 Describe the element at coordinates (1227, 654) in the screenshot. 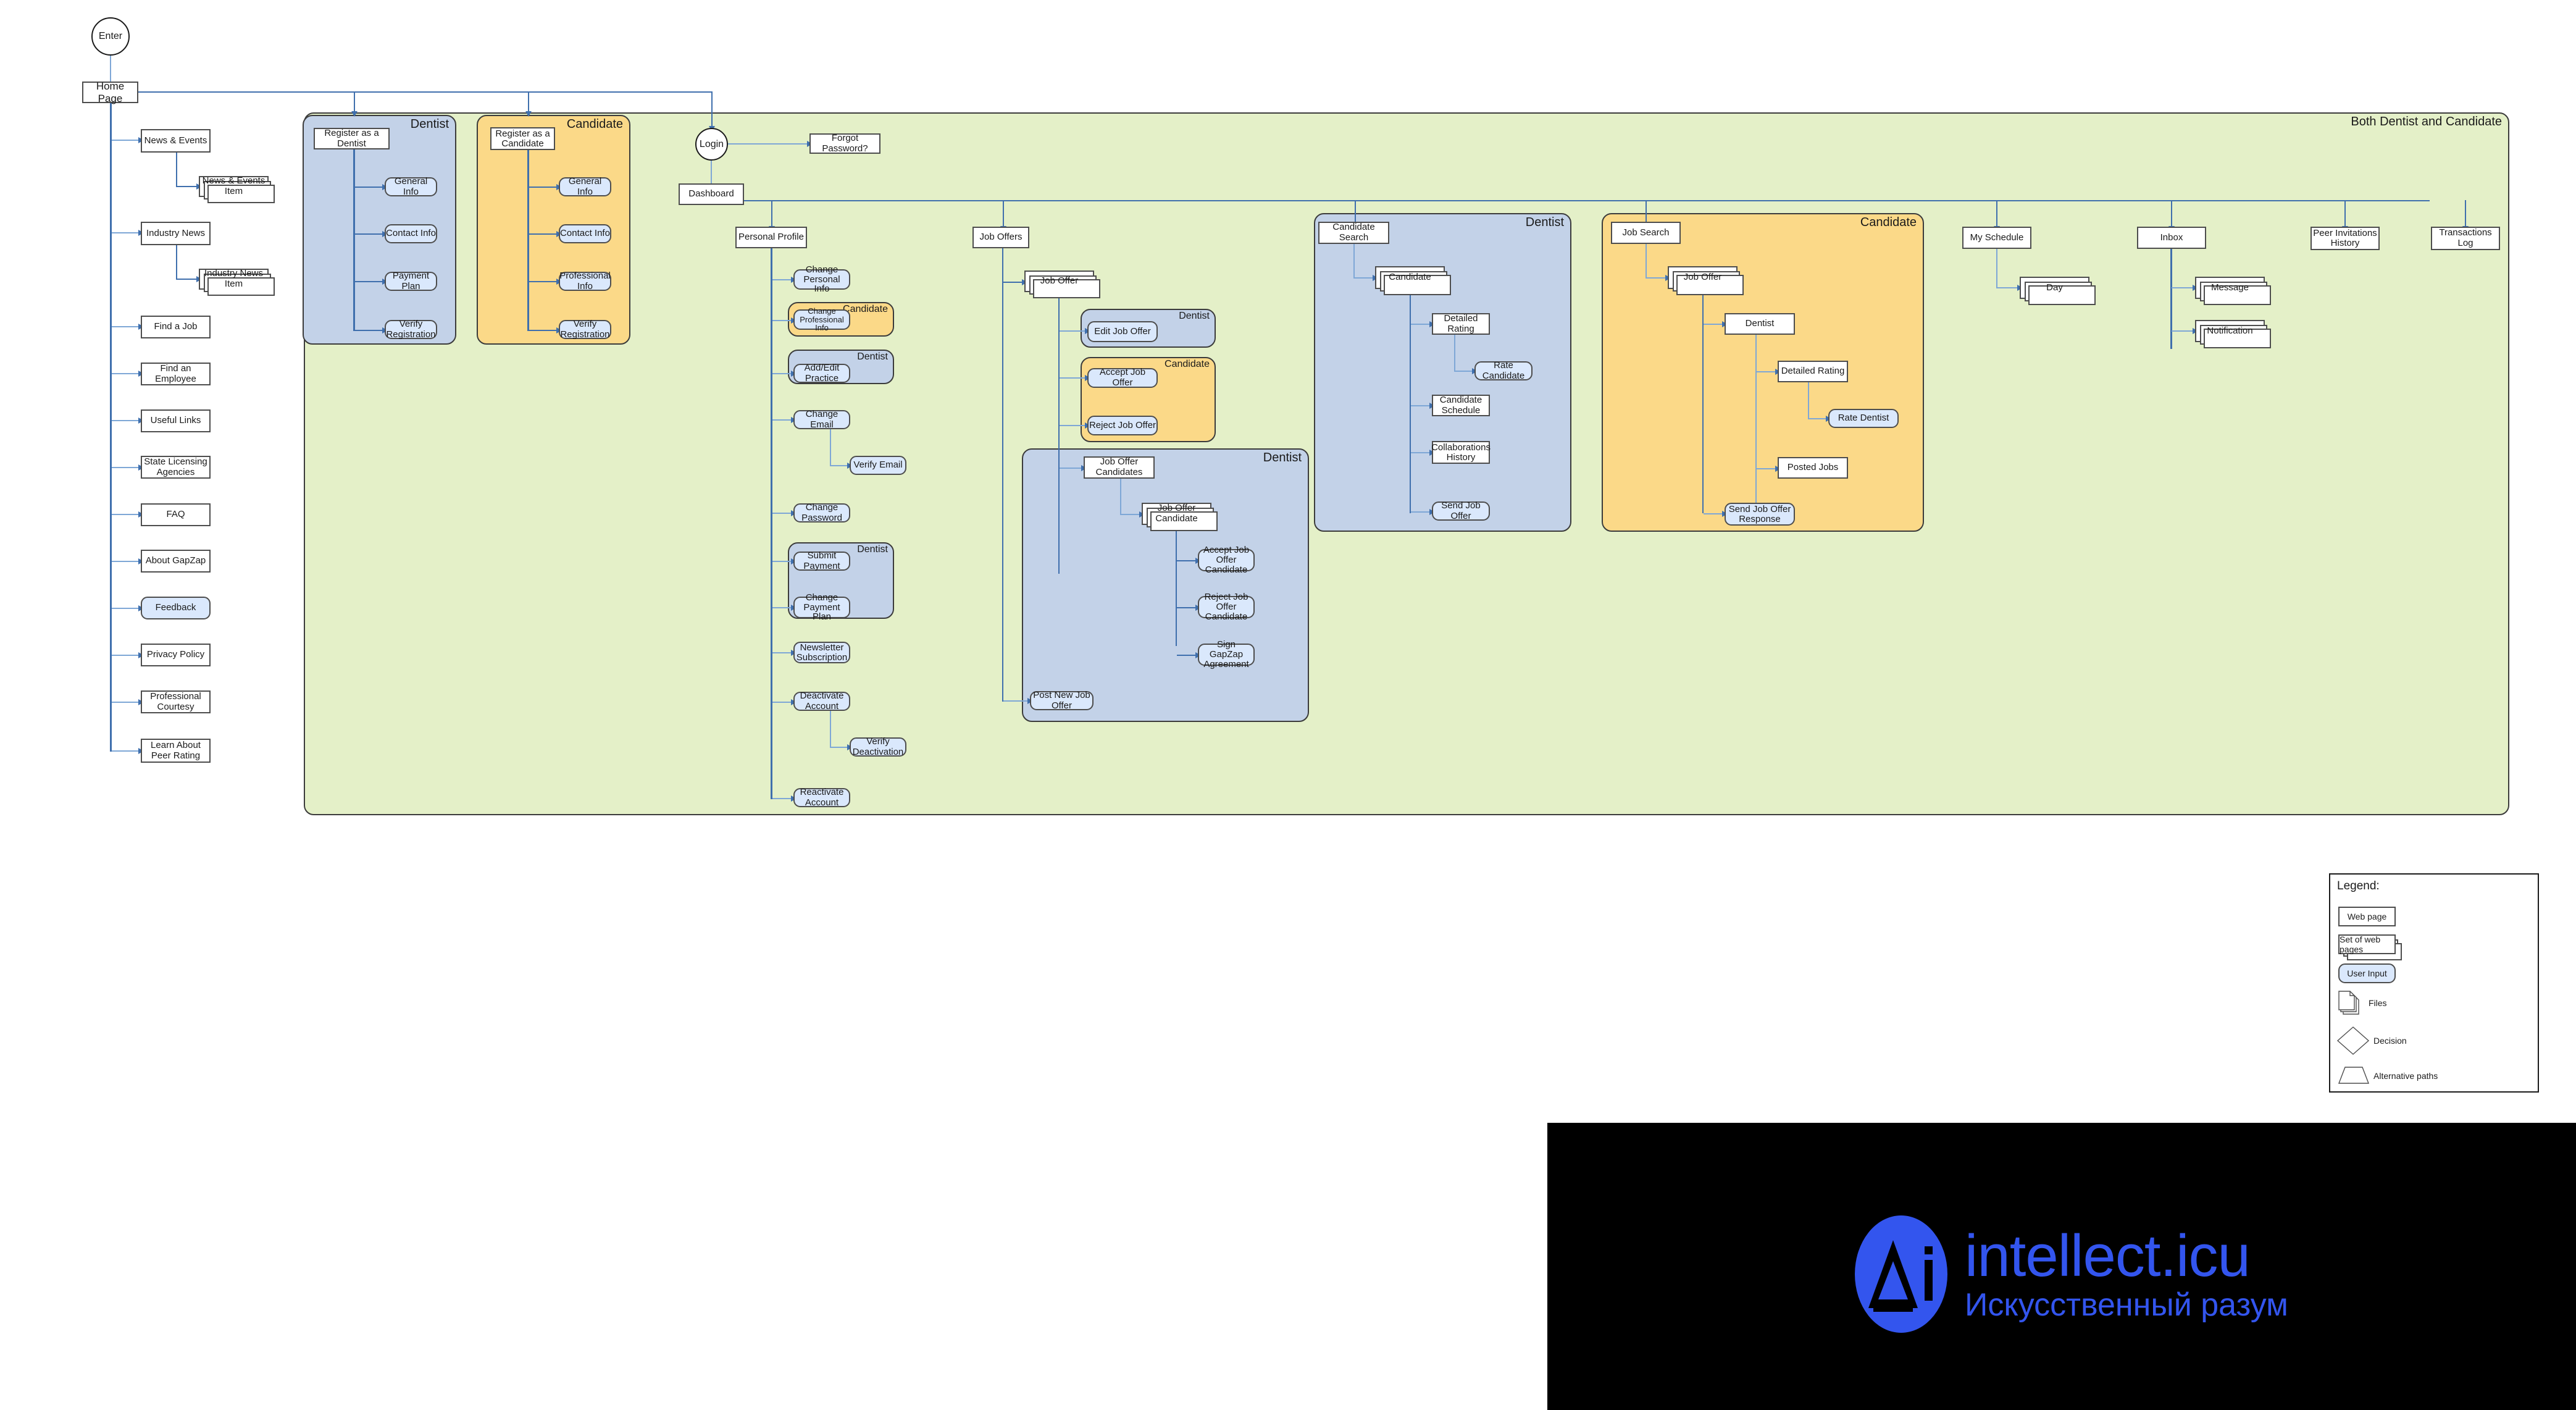

I see `node-sign-gapzap-agreement: Sign GapZap Agreement` at that location.